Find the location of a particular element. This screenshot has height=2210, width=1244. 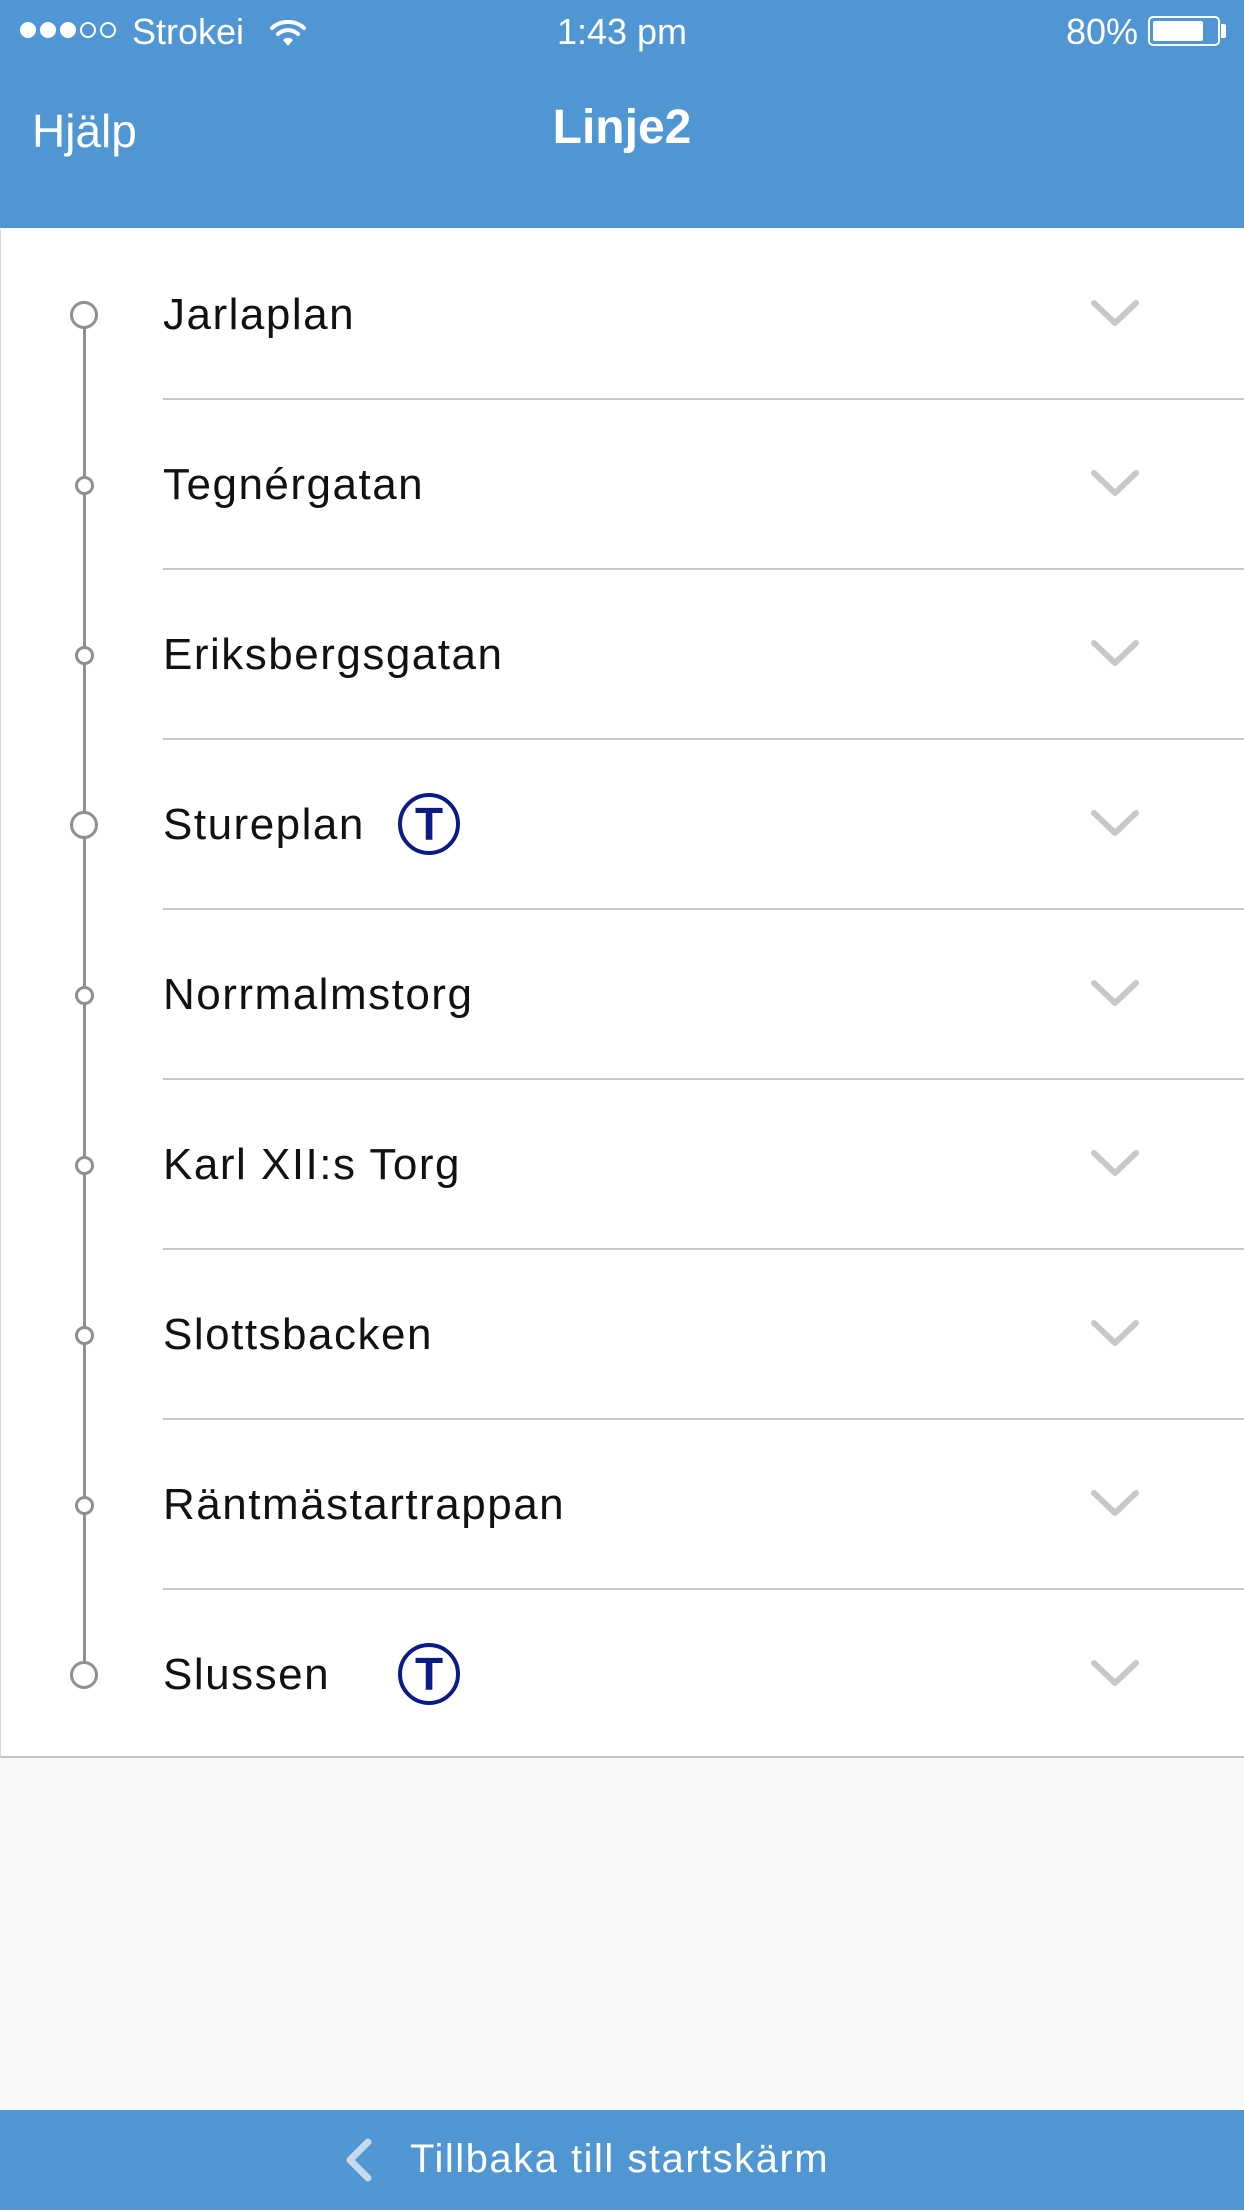

stop-name: Stureplan is located at coordinates (264, 824).